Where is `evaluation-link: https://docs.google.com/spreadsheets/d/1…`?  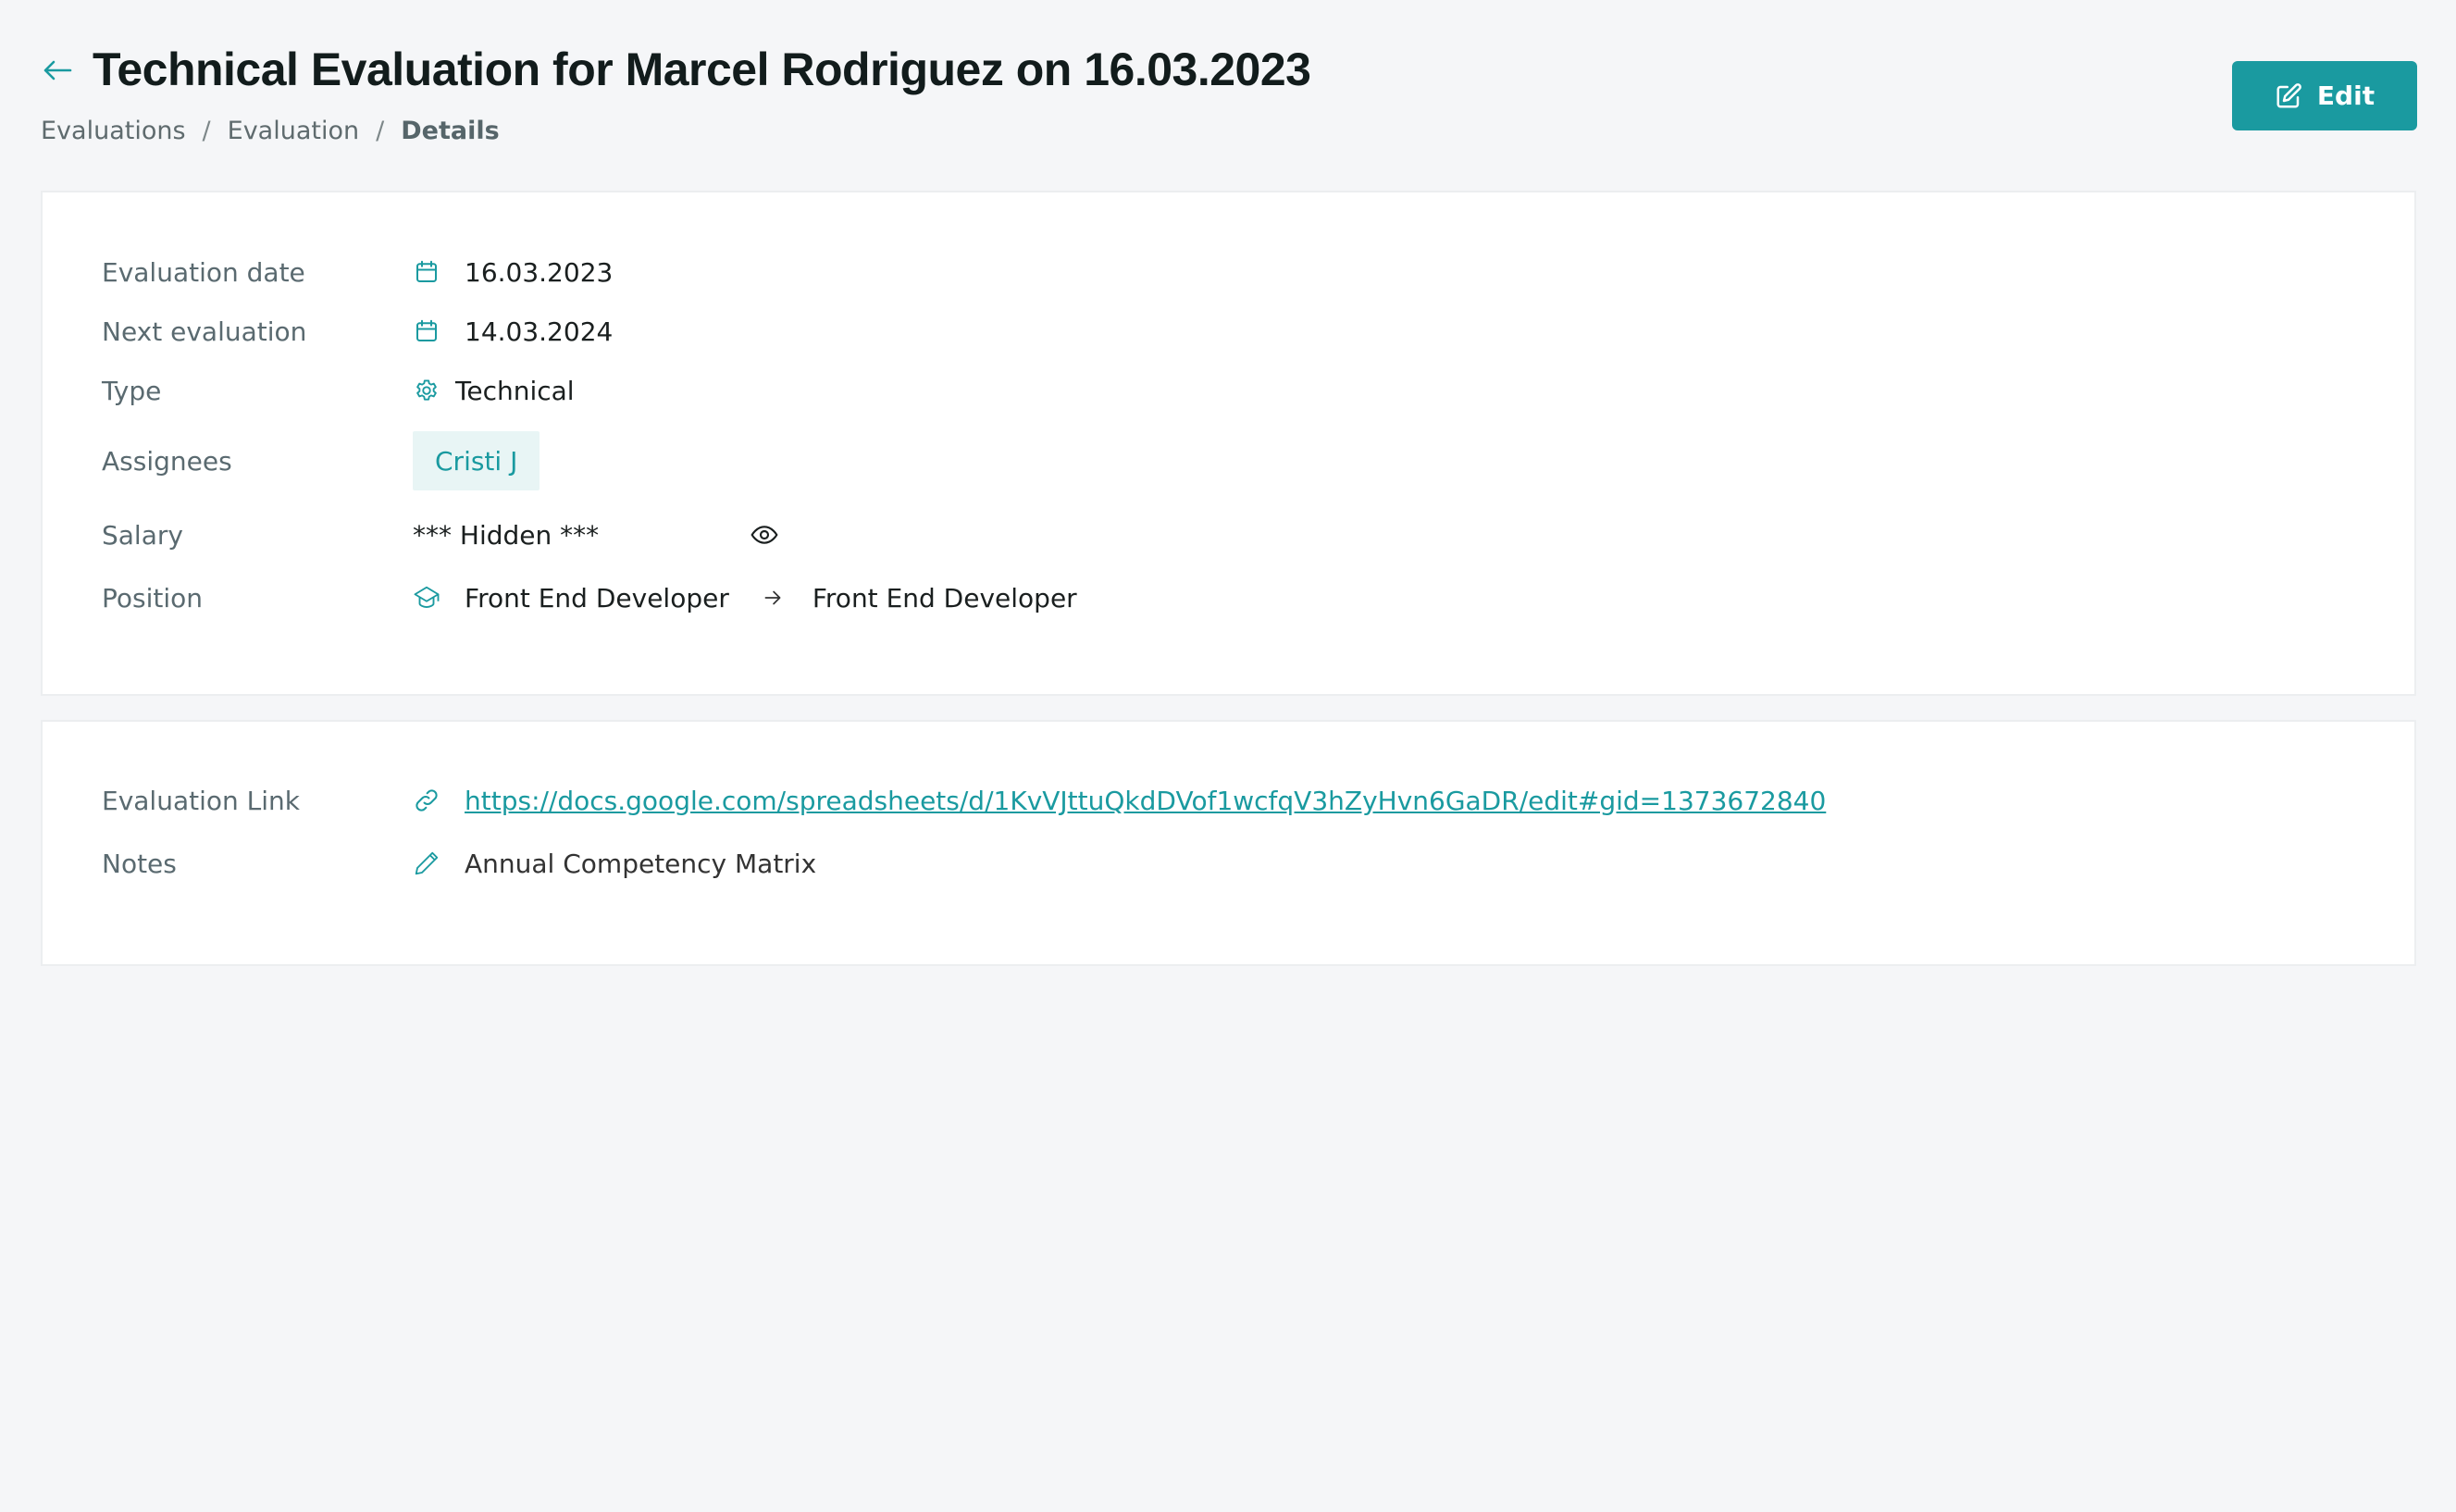
evaluation-link: https://docs.google.com/spreadsheets/d/1… is located at coordinates (1145, 801).